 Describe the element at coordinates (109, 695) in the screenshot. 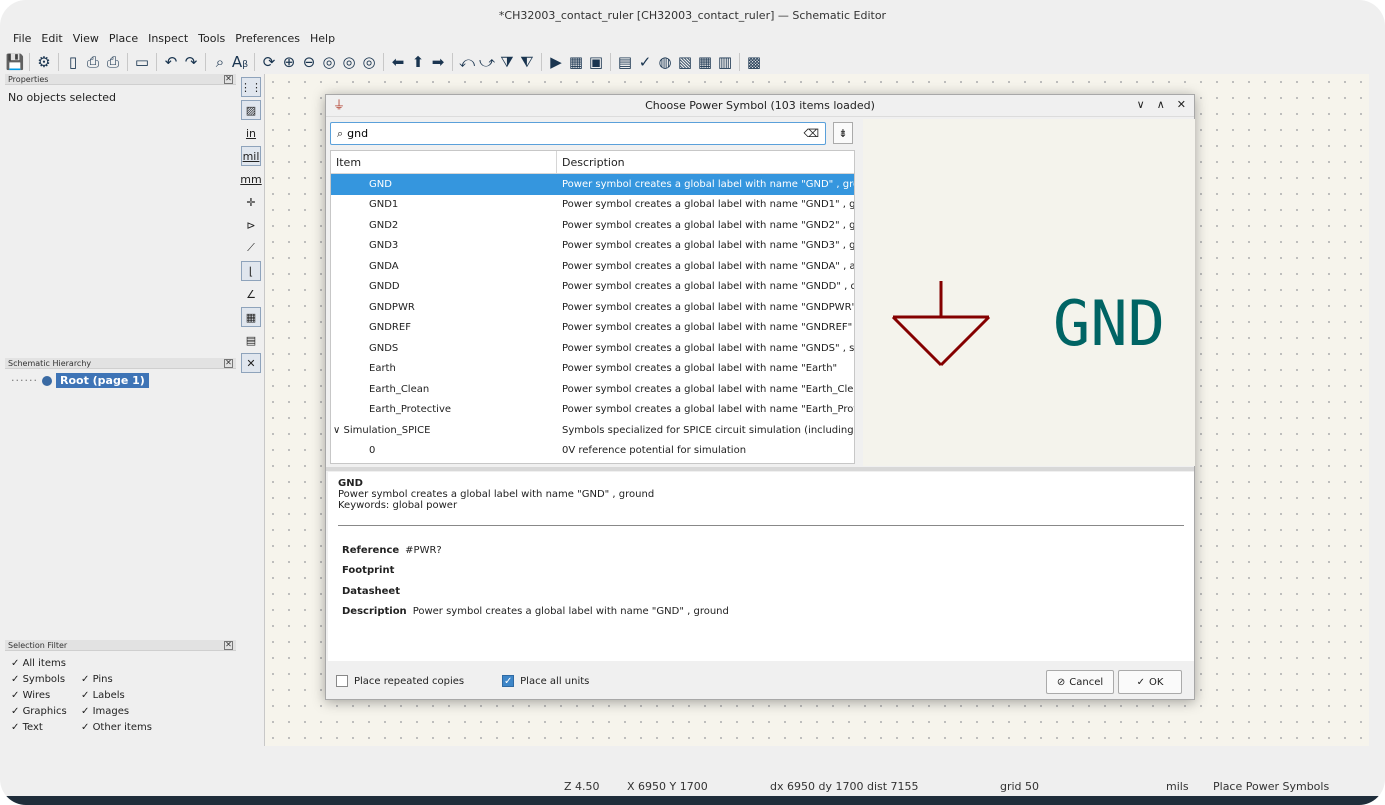

I see `filter-labels: ✓ Labels` at that location.